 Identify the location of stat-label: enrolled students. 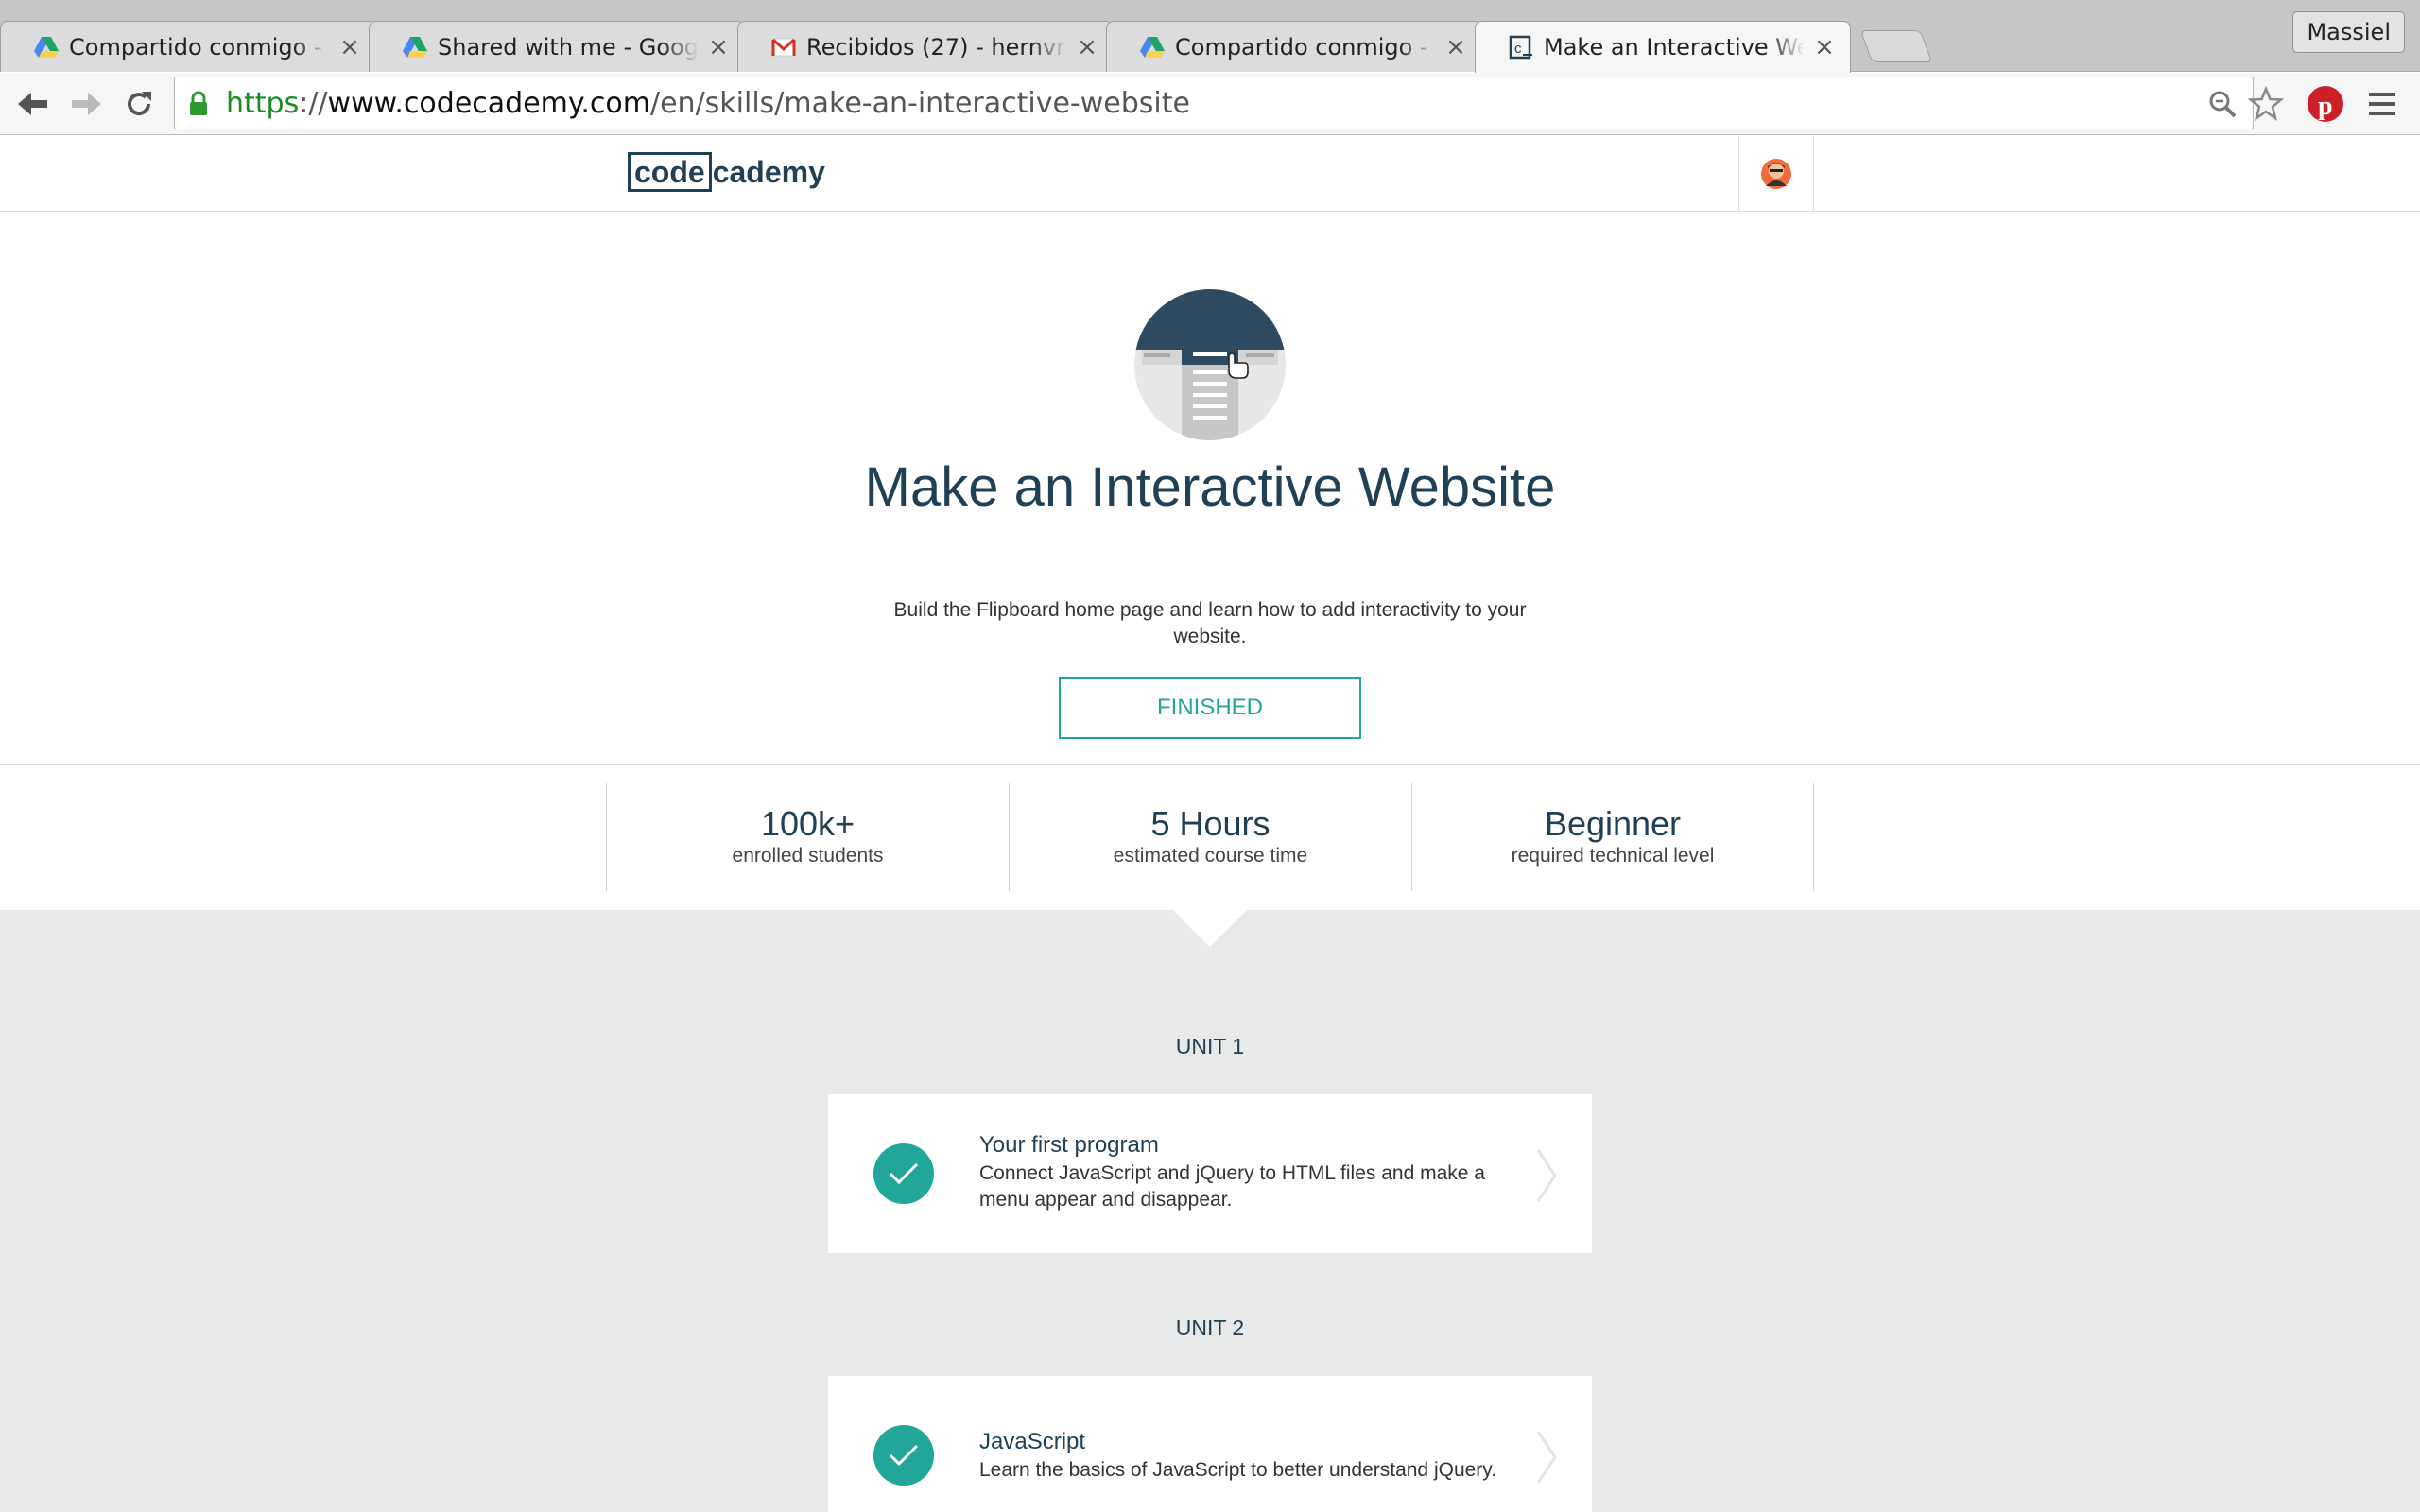
(808, 856).